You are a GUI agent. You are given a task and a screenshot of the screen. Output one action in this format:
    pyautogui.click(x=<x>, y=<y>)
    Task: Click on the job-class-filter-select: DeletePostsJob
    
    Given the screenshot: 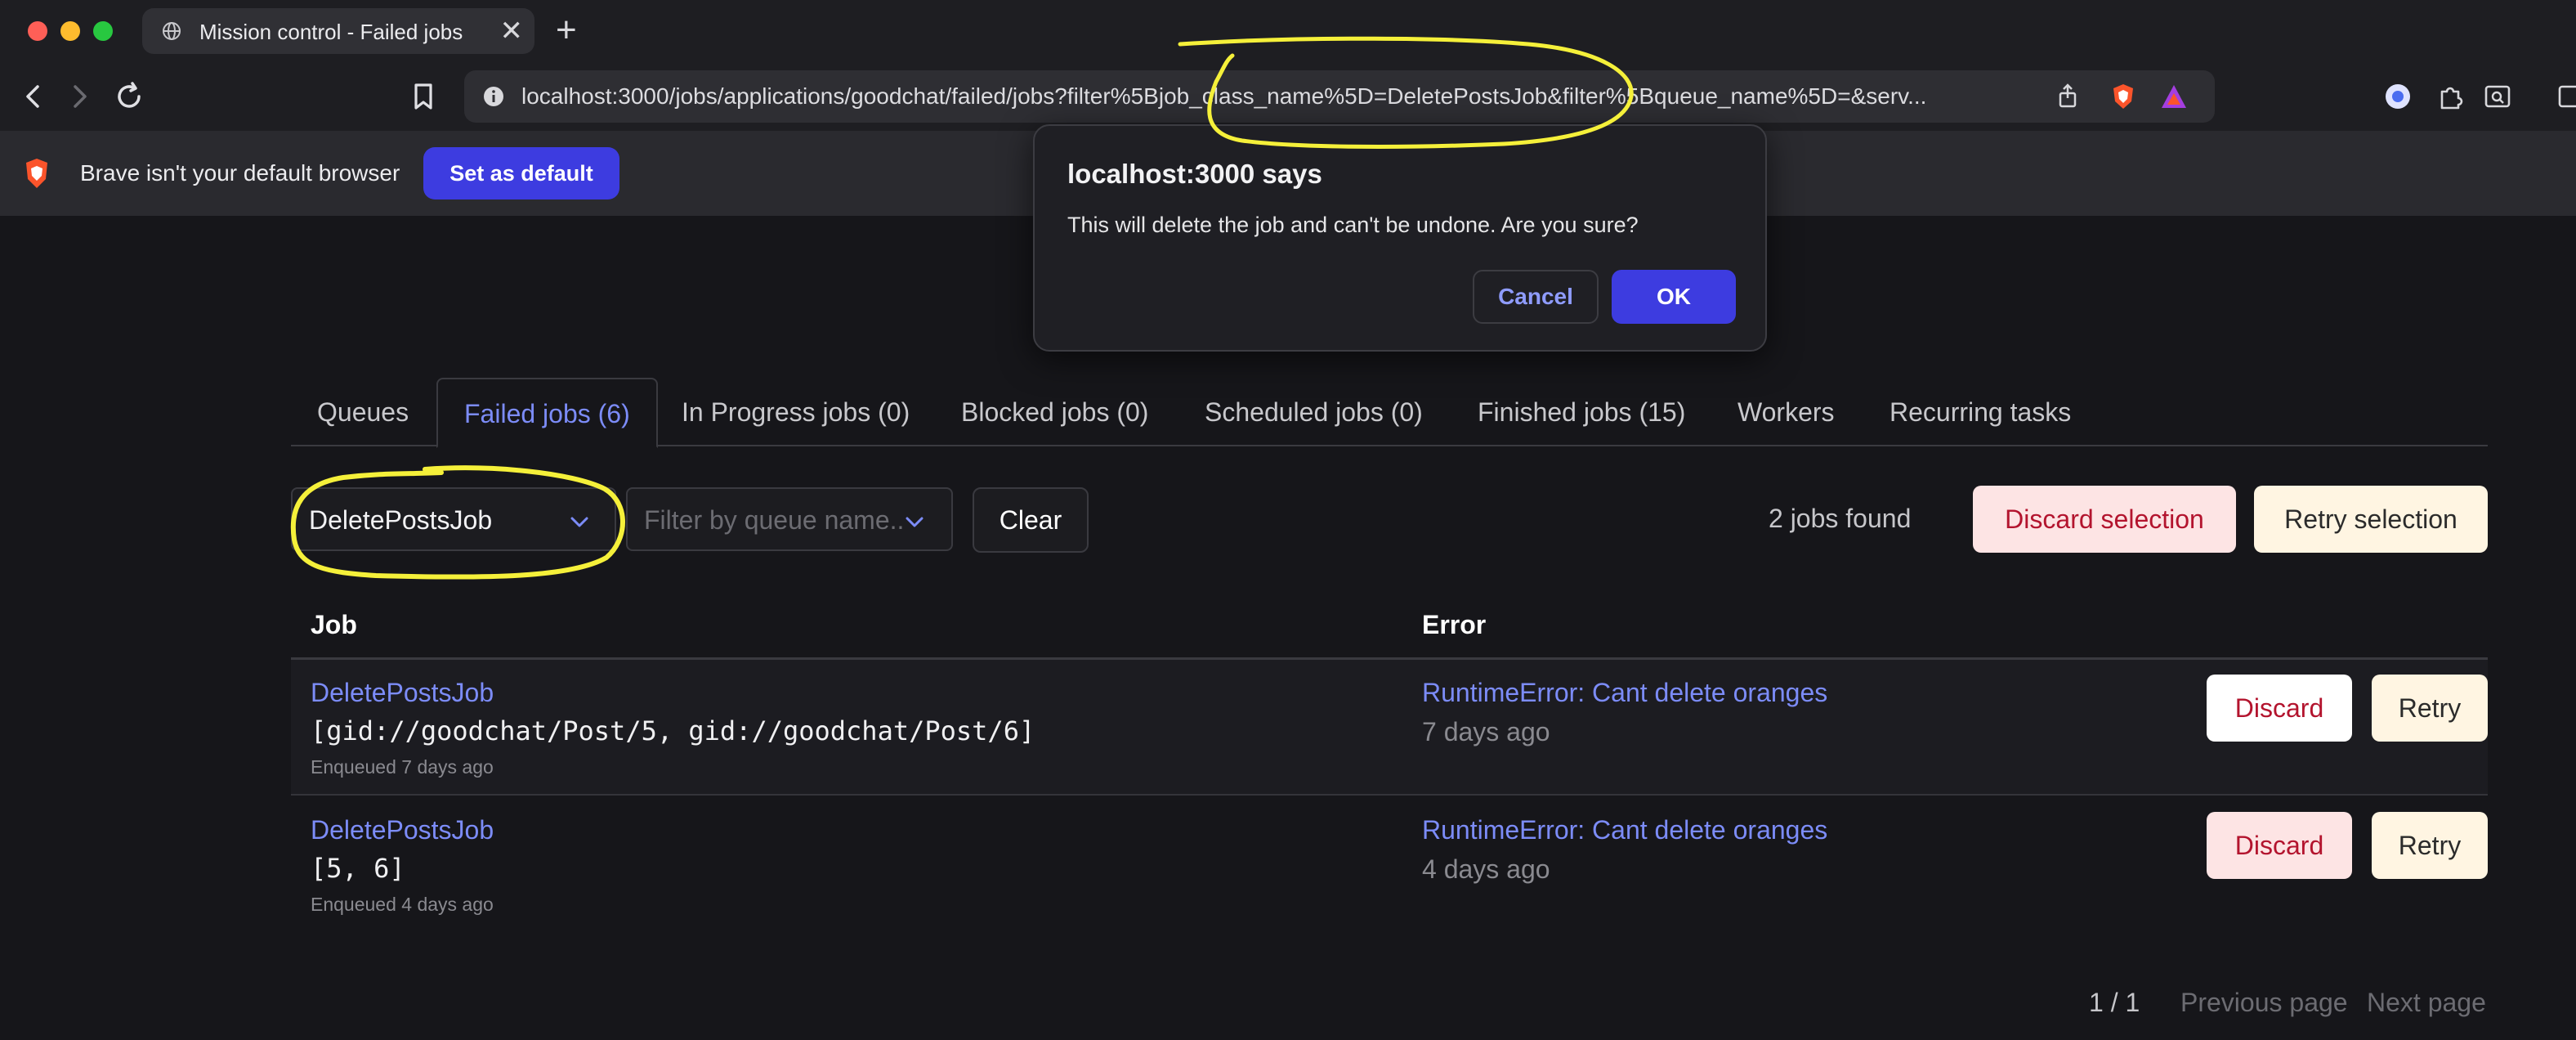 What is the action you would take?
    pyautogui.click(x=453, y=519)
    